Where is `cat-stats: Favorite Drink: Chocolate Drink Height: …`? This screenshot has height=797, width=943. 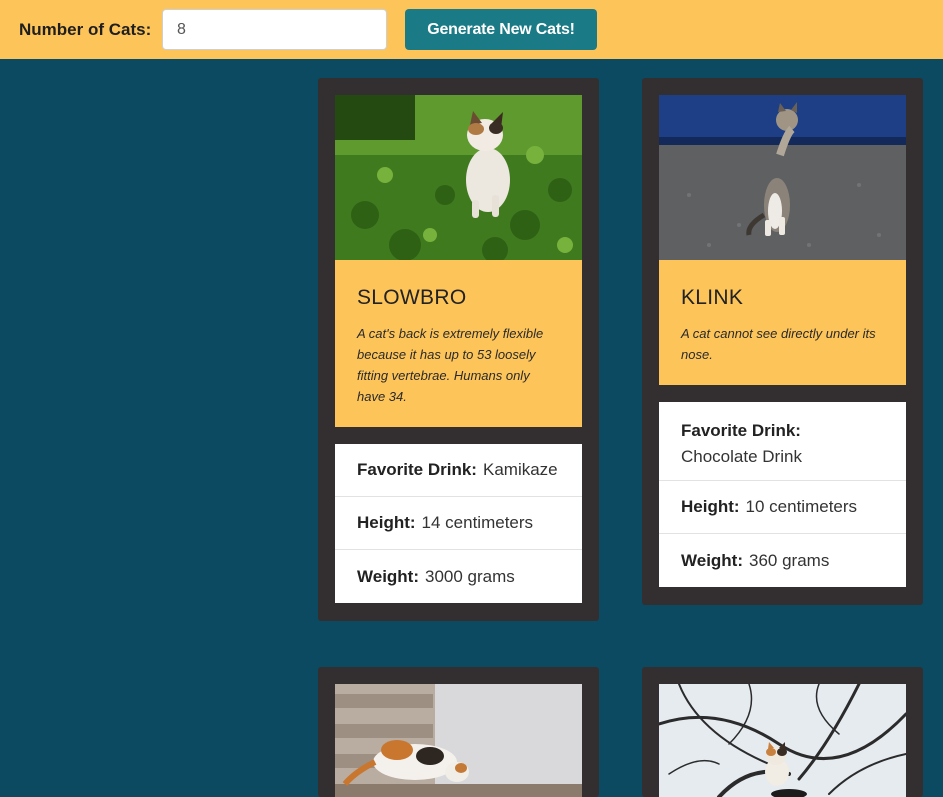
cat-stats: Favorite Drink: Chocolate Drink Height: … is located at coordinates (782, 494).